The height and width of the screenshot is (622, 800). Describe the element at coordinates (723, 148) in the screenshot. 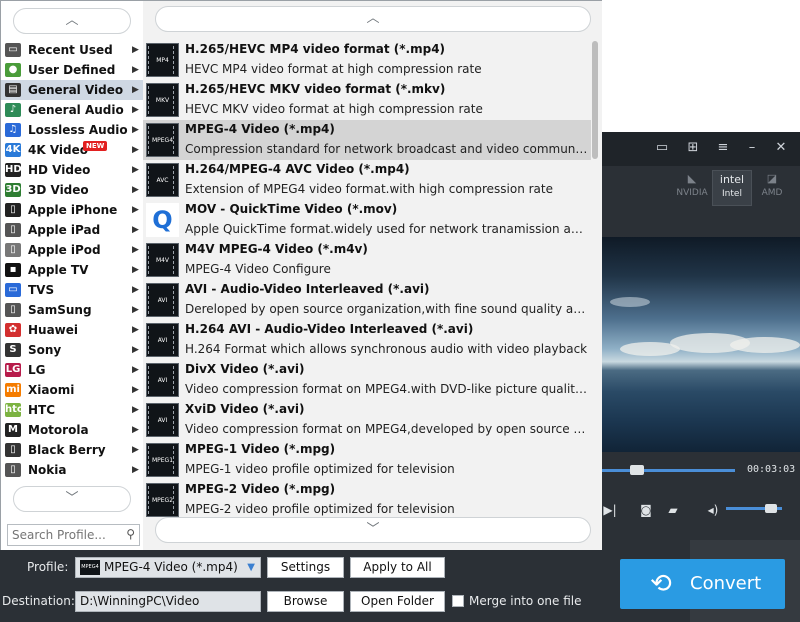

I see `menu-icon: ≡` at that location.